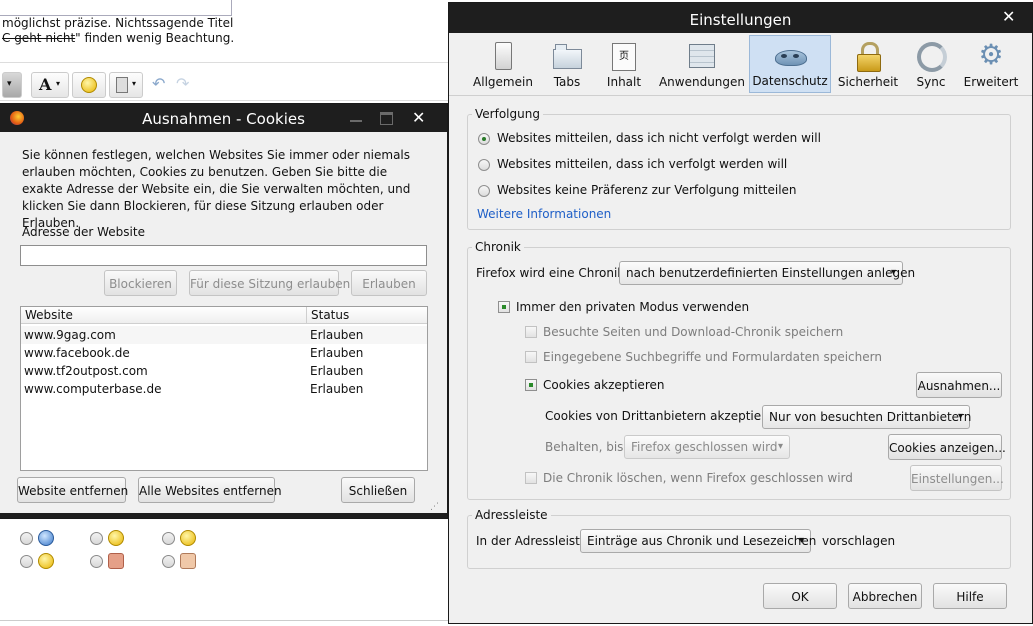 The height and width of the screenshot is (626, 1033). I want to click on site-cell: www.computerbase.de, so click(93, 389).